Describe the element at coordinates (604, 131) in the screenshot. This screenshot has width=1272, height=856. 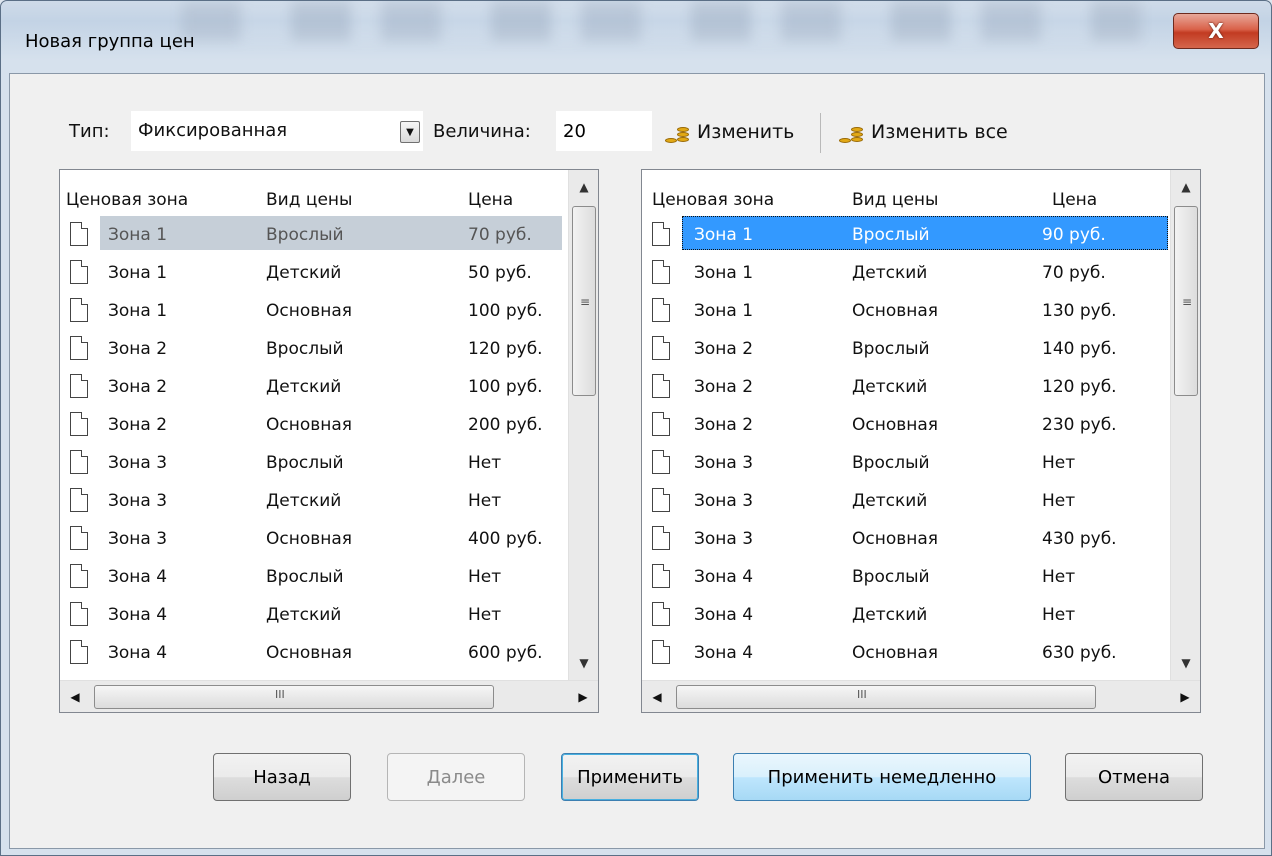
I see `amount-input` at that location.